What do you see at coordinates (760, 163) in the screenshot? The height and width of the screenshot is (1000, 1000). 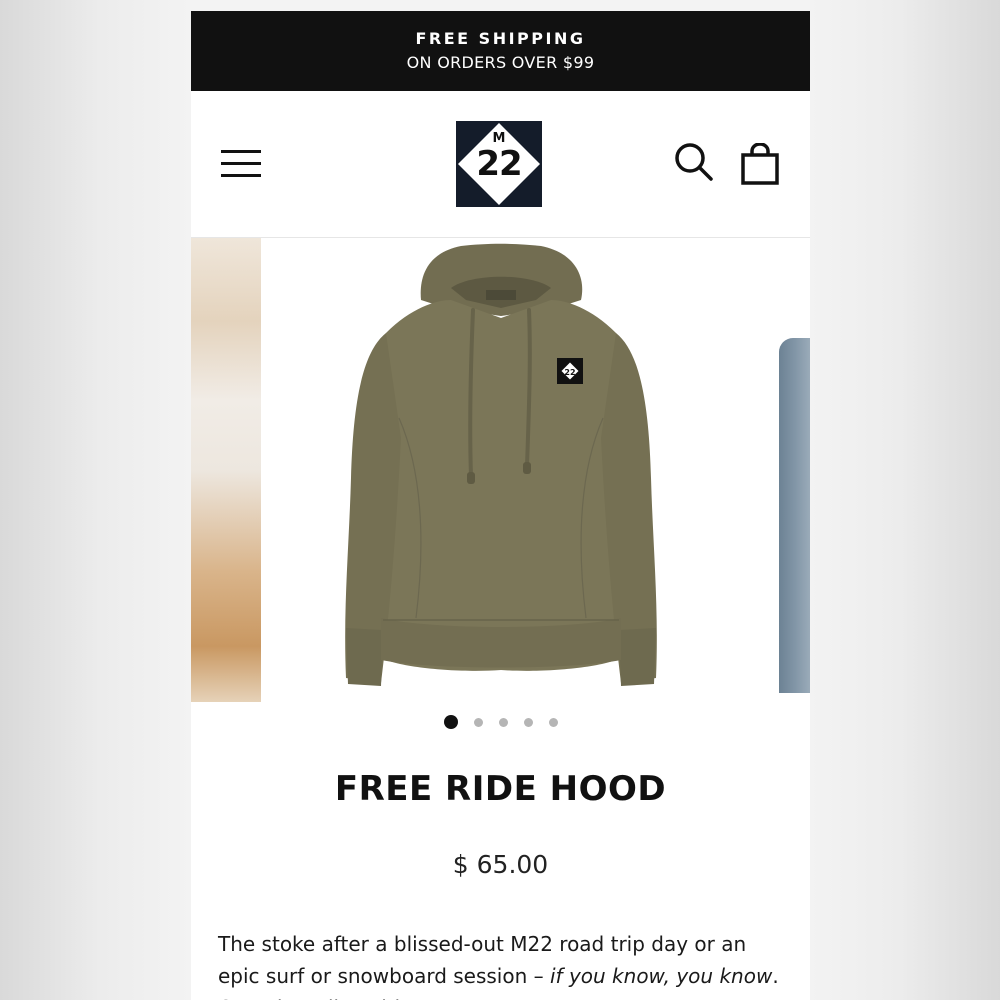 I see `shopping-bag-icon` at bounding box center [760, 163].